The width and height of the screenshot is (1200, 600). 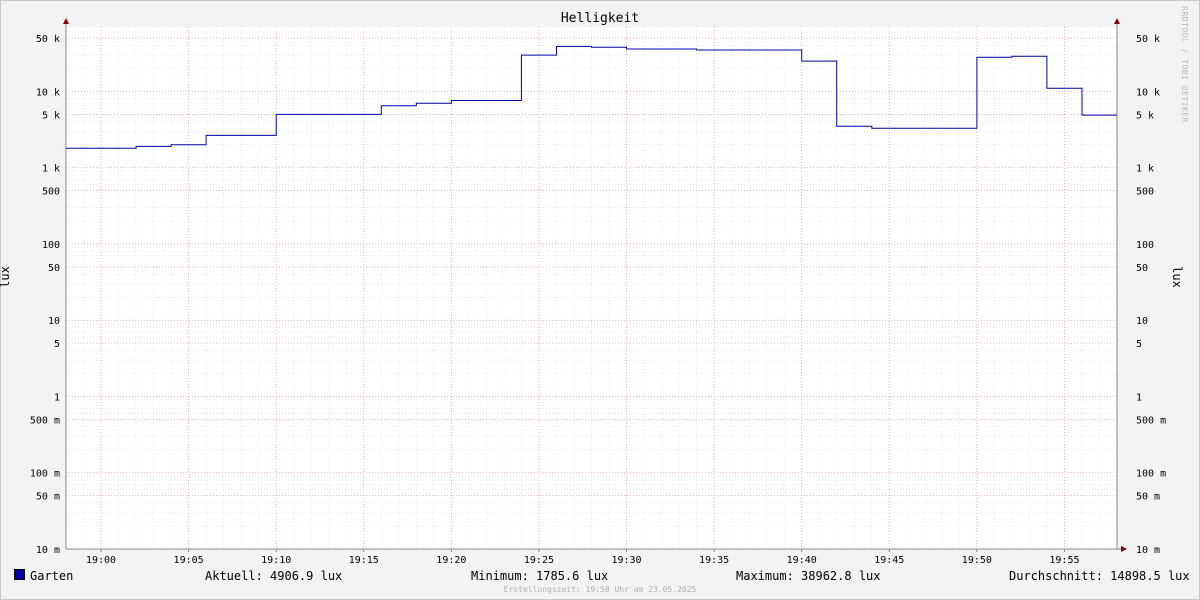 What do you see at coordinates (1139, 344) in the screenshot?
I see `y-tick-label-right: 5` at bounding box center [1139, 344].